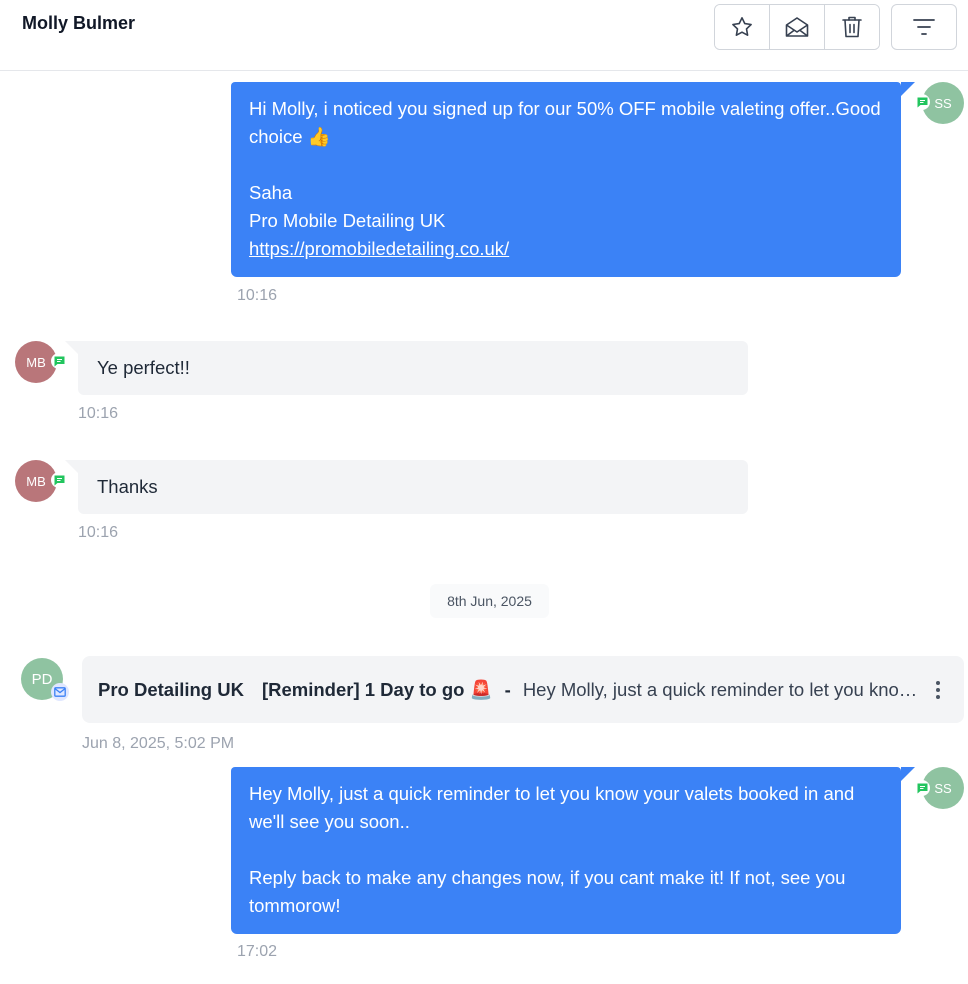 This screenshot has width=968, height=984. Describe the element at coordinates (158, 743) in the screenshot. I see `message-time: Jun 8, 2025, 5:02 PM` at that location.